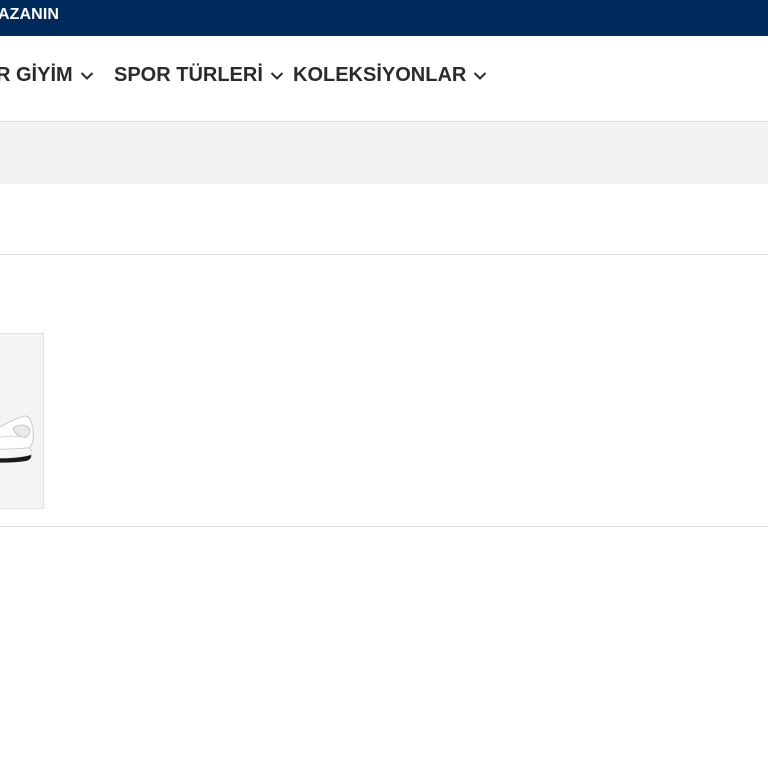  Describe the element at coordinates (380, 75) in the screenshot. I see `nav-item-label: KOLEKSİYONLAR` at that location.